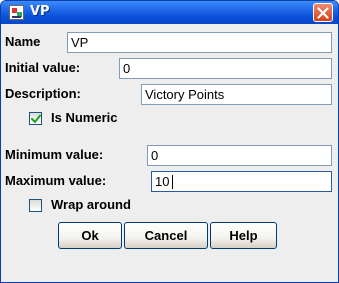 This screenshot has height=283, width=339. Describe the element at coordinates (43, 67) in the screenshot. I see `initial-value-label: Initial value:` at that location.